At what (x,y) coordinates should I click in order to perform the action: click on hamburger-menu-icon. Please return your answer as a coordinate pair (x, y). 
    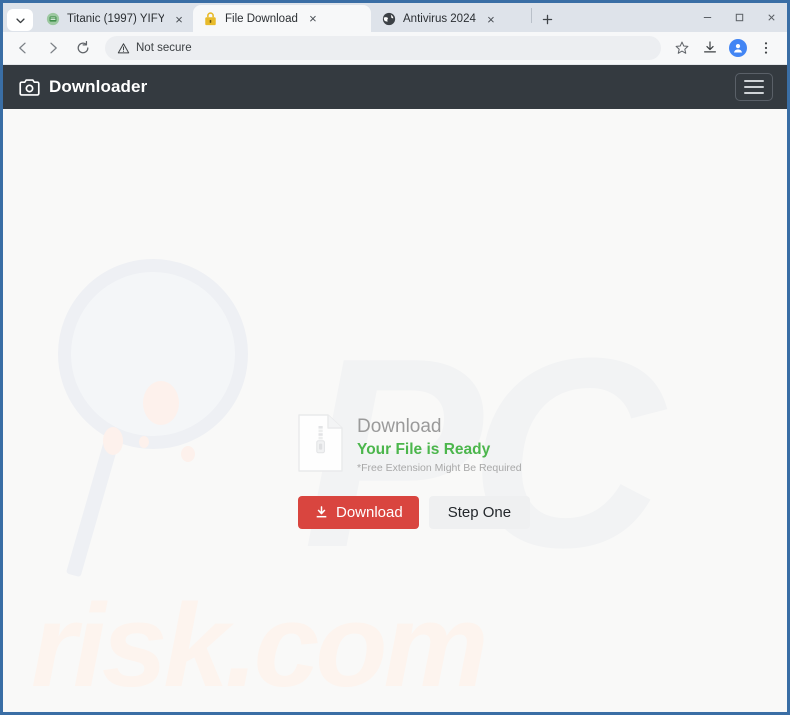
    Looking at the image, I should click on (754, 87).